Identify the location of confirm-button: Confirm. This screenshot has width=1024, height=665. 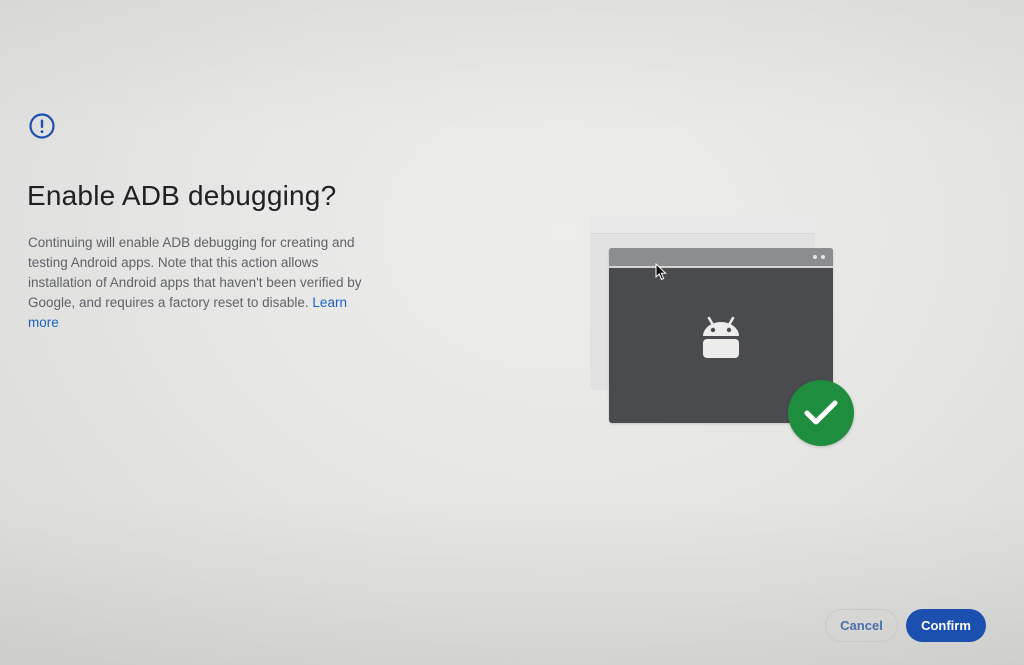
(946, 625).